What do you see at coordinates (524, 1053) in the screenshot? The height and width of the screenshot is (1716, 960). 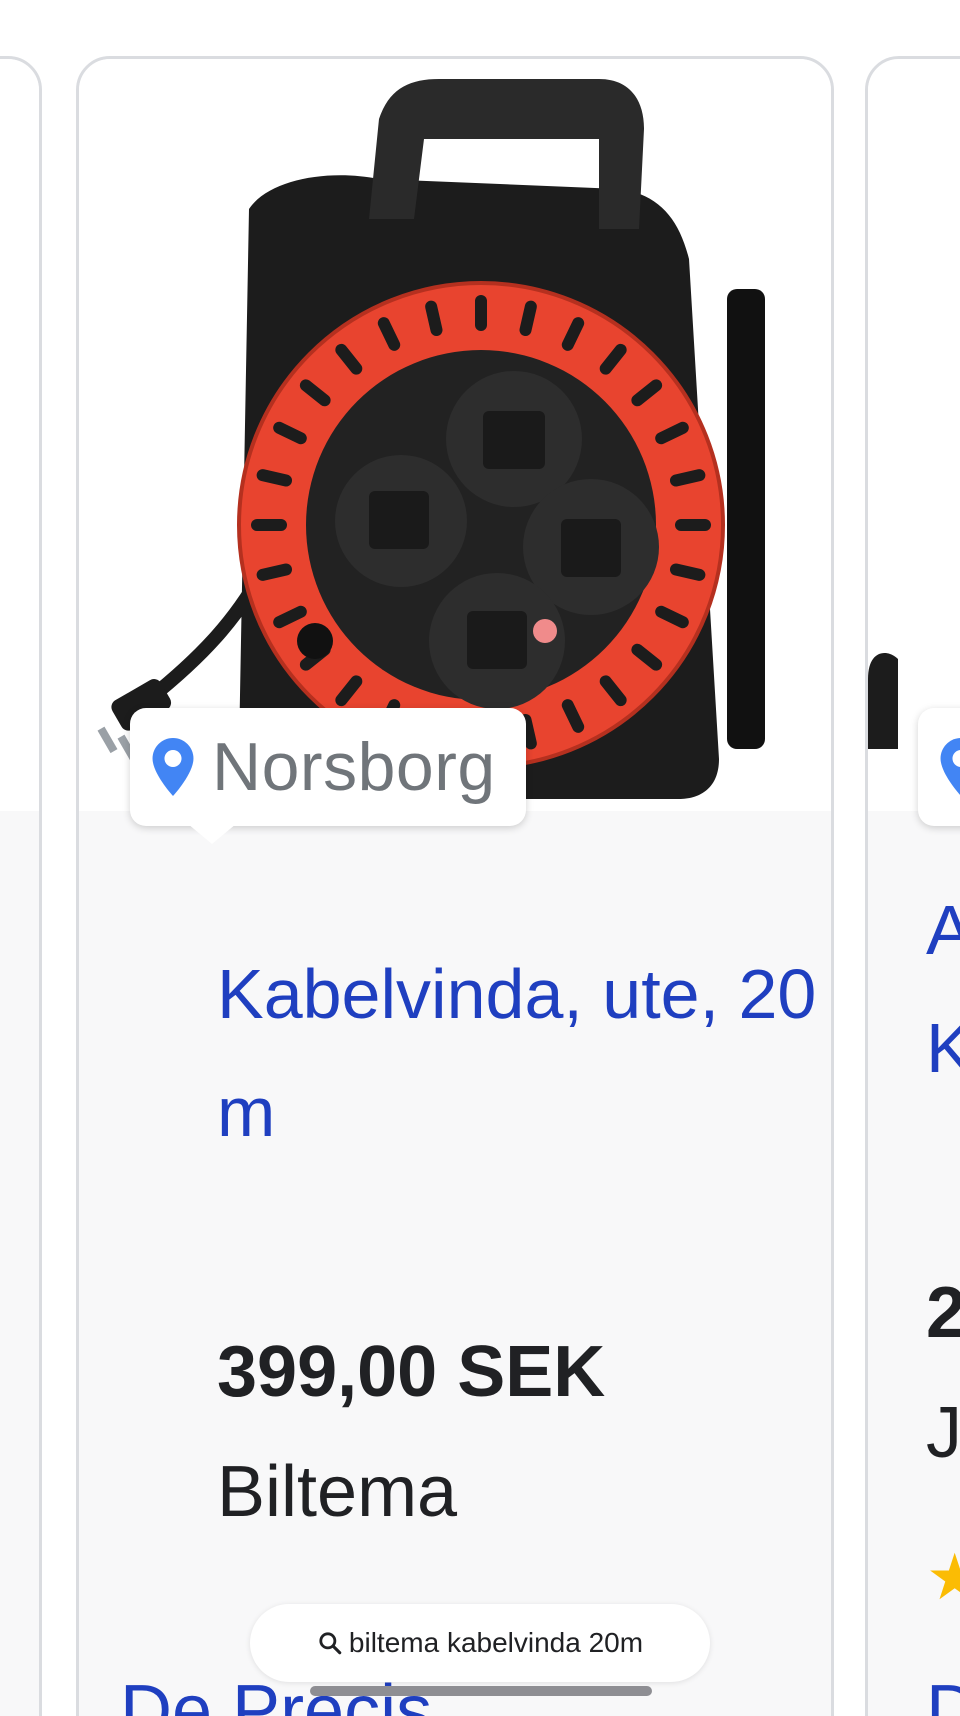 I see `product-title: Kabelvinda, ute, 20 m` at bounding box center [524, 1053].